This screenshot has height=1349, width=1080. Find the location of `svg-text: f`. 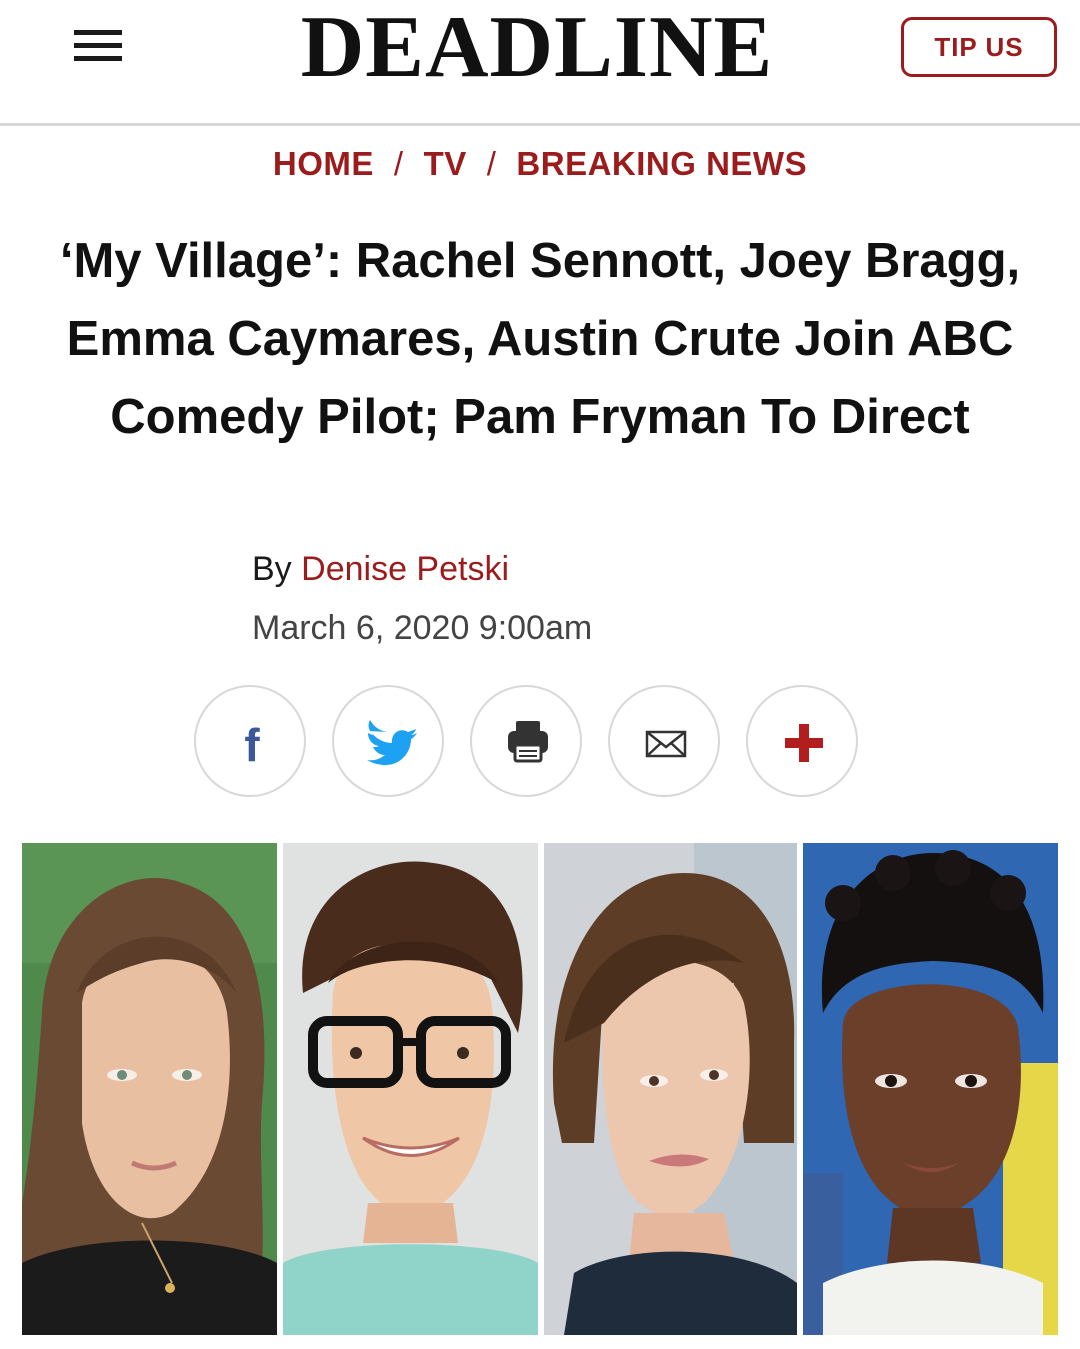

svg-text: f is located at coordinates (252, 745).